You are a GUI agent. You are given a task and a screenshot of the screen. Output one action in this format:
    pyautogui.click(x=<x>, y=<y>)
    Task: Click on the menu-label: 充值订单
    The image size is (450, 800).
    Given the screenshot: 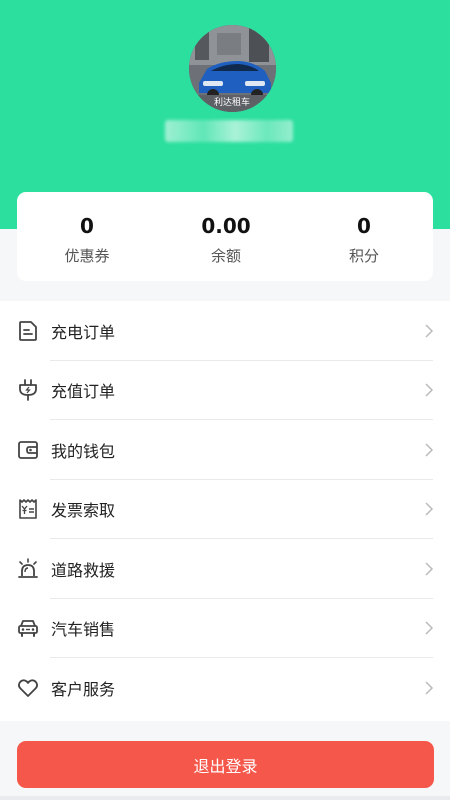 What is the action you would take?
    pyautogui.click(x=83, y=392)
    